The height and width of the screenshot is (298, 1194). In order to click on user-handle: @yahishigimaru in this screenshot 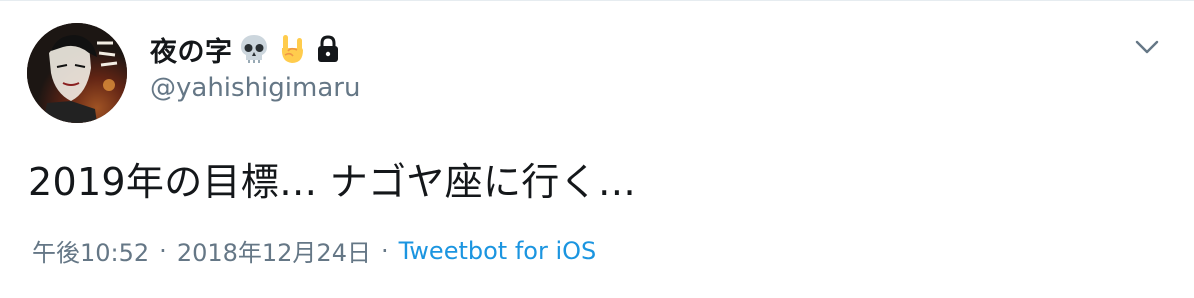, I will do `click(255, 88)`.